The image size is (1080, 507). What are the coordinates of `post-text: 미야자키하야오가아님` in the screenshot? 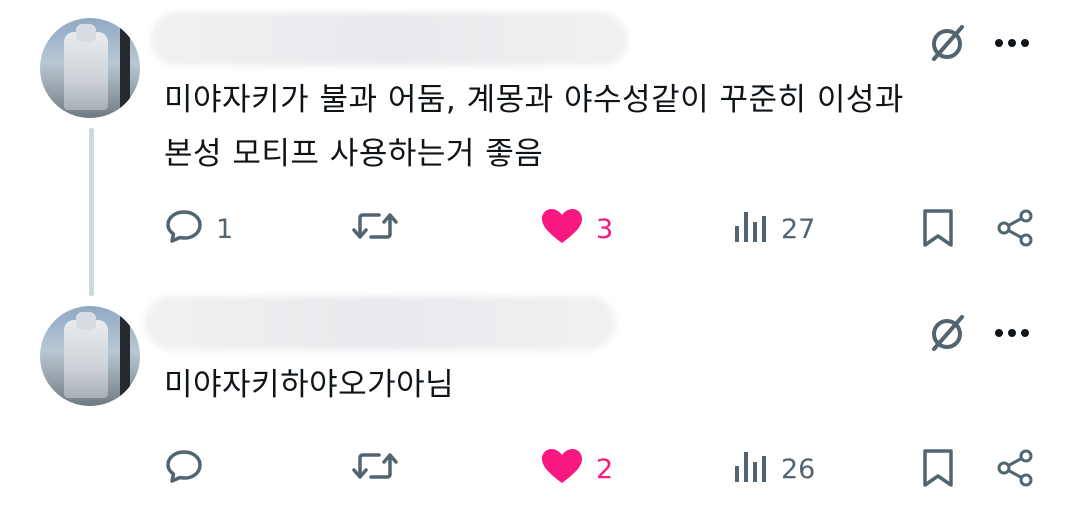 It's located at (309, 385).